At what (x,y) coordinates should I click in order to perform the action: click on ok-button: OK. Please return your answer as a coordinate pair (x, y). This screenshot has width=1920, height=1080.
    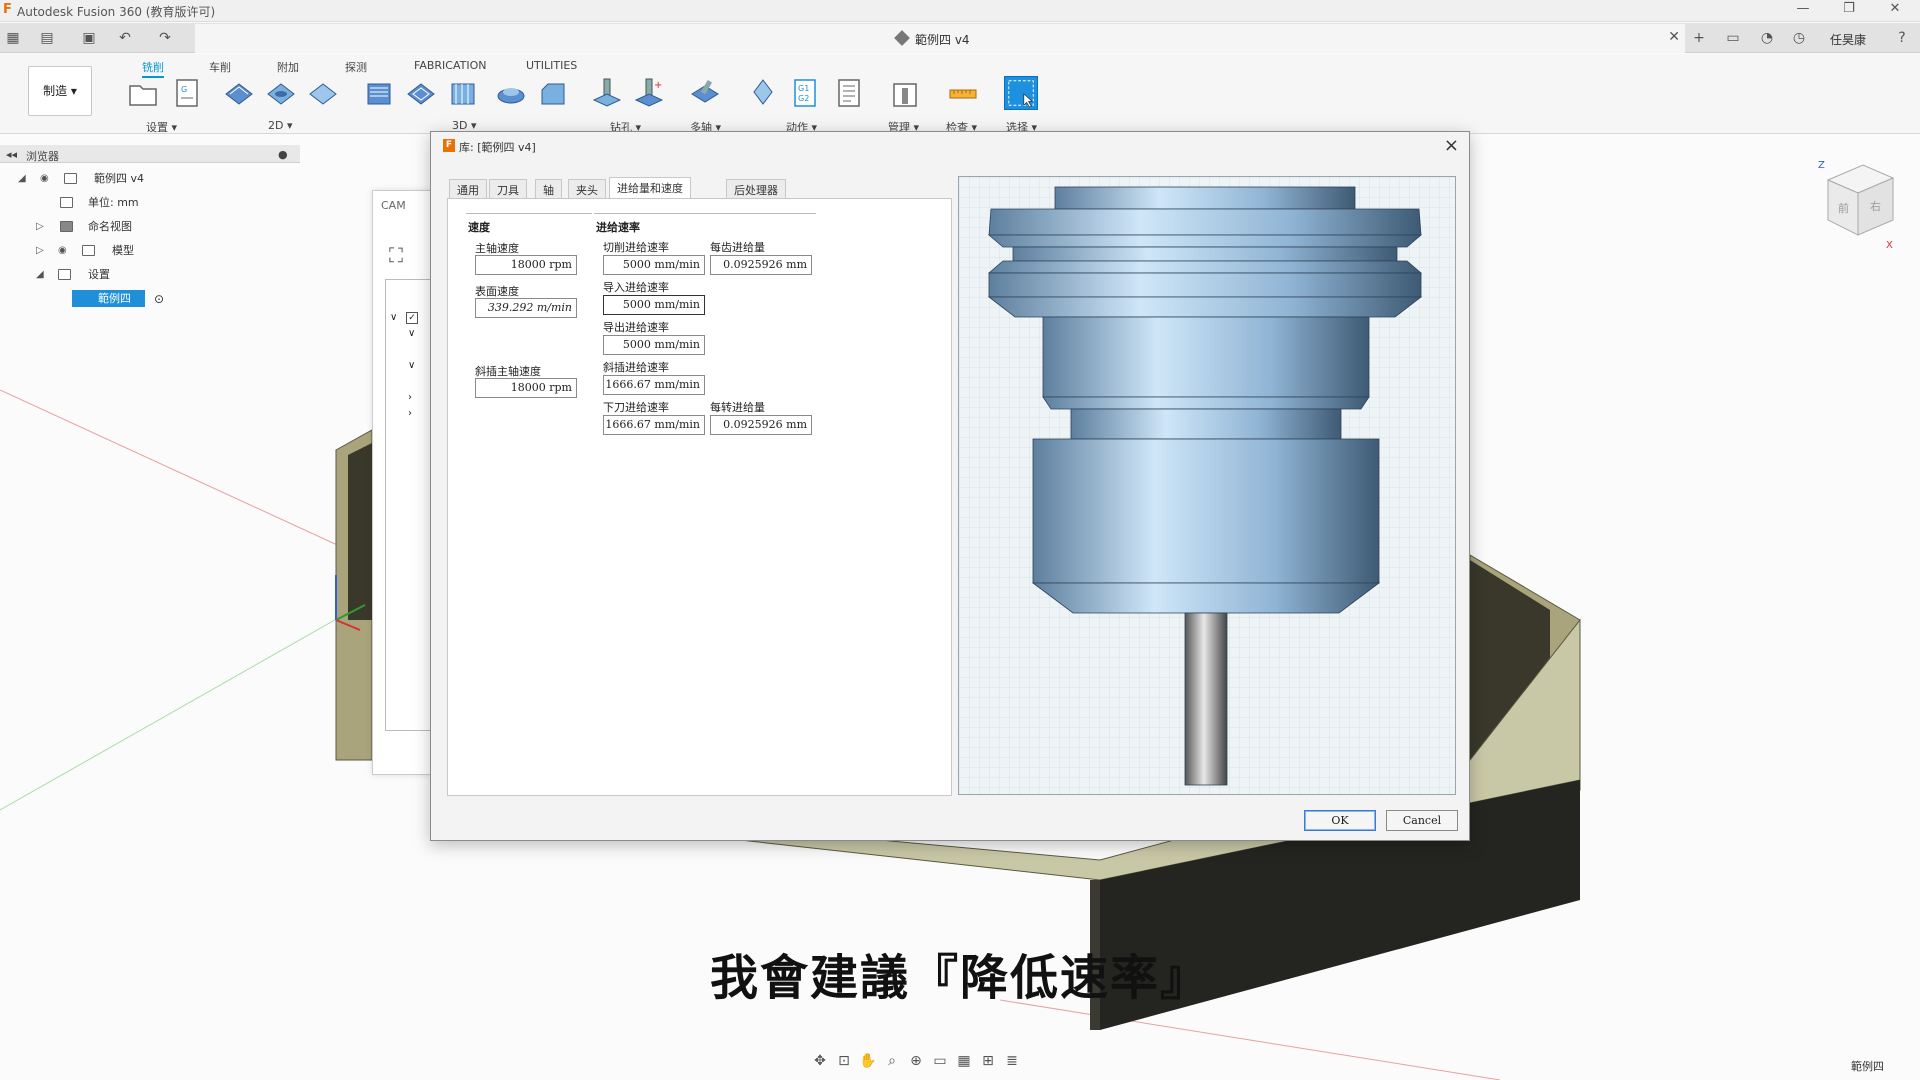
    Looking at the image, I should click on (1340, 820).